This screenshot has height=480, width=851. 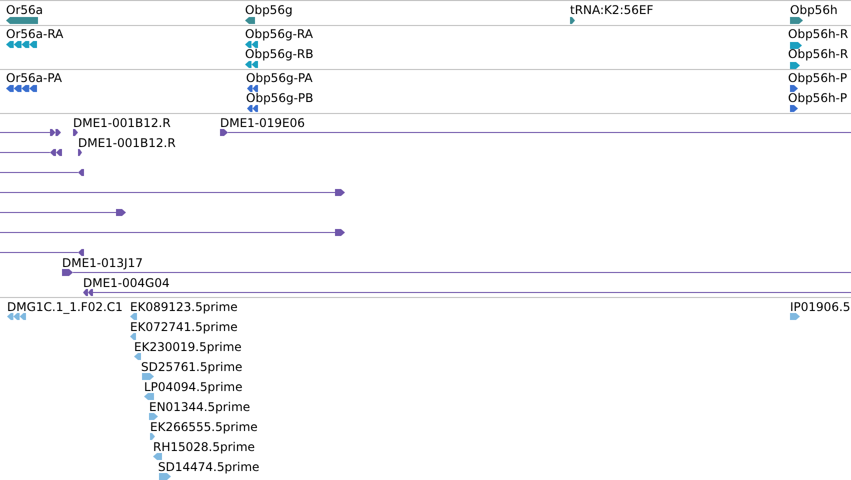 What do you see at coordinates (820, 307) in the screenshot?
I see `feature-label: IP01906.5` at bounding box center [820, 307].